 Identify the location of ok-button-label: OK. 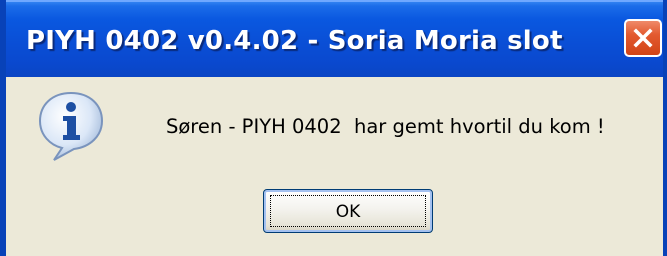
(348, 212).